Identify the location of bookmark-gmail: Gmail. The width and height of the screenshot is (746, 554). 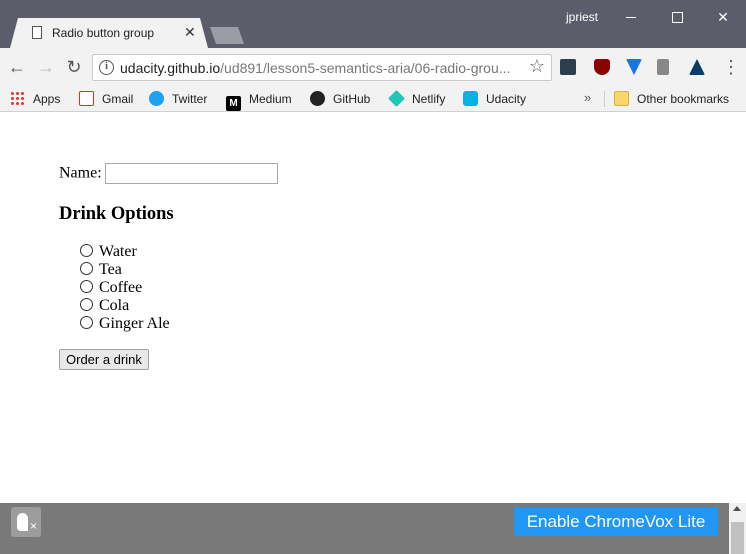
(106, 99).